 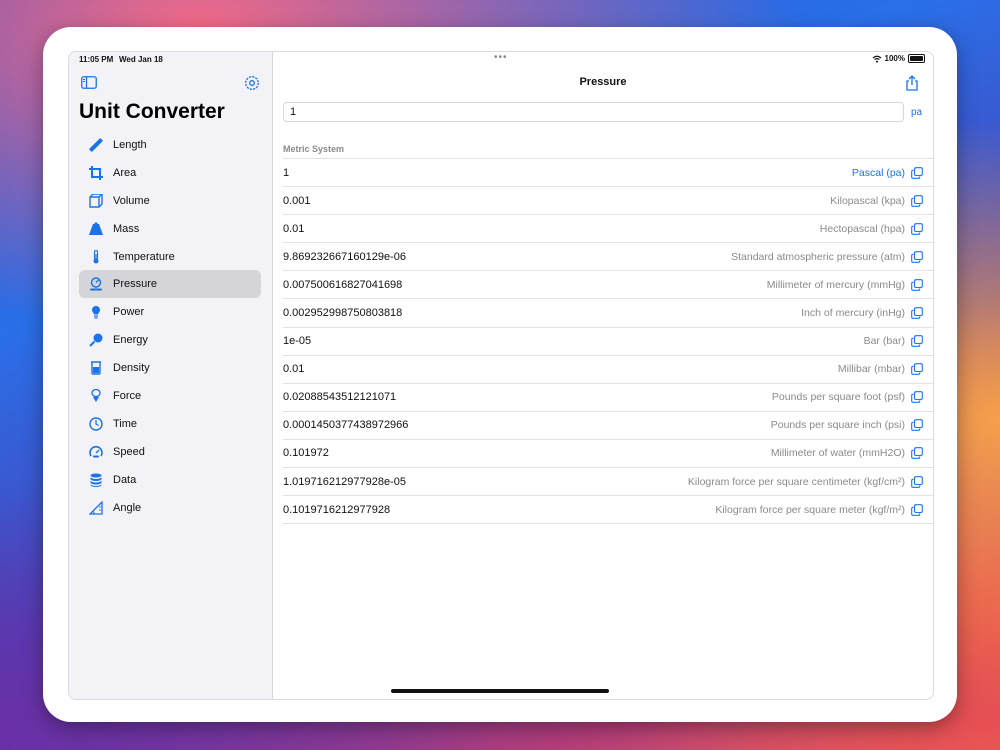 What do you see at coordinates (343, 284) in the screenshot?
I see `conversion-value: 0.007500616827041698` at bounding box center [343, 284].